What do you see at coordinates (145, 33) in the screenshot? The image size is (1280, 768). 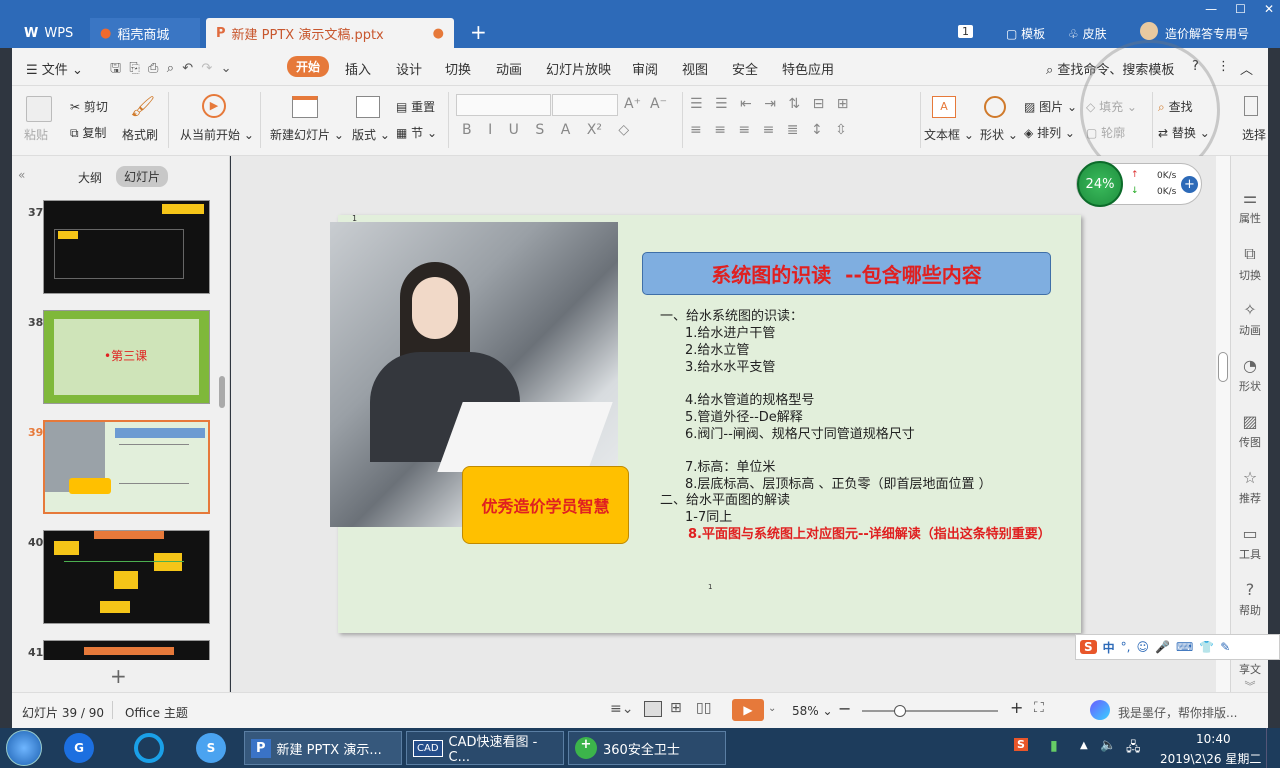 I see `tab-store: ● 稻壳商城` at bounding box center [145, 33].